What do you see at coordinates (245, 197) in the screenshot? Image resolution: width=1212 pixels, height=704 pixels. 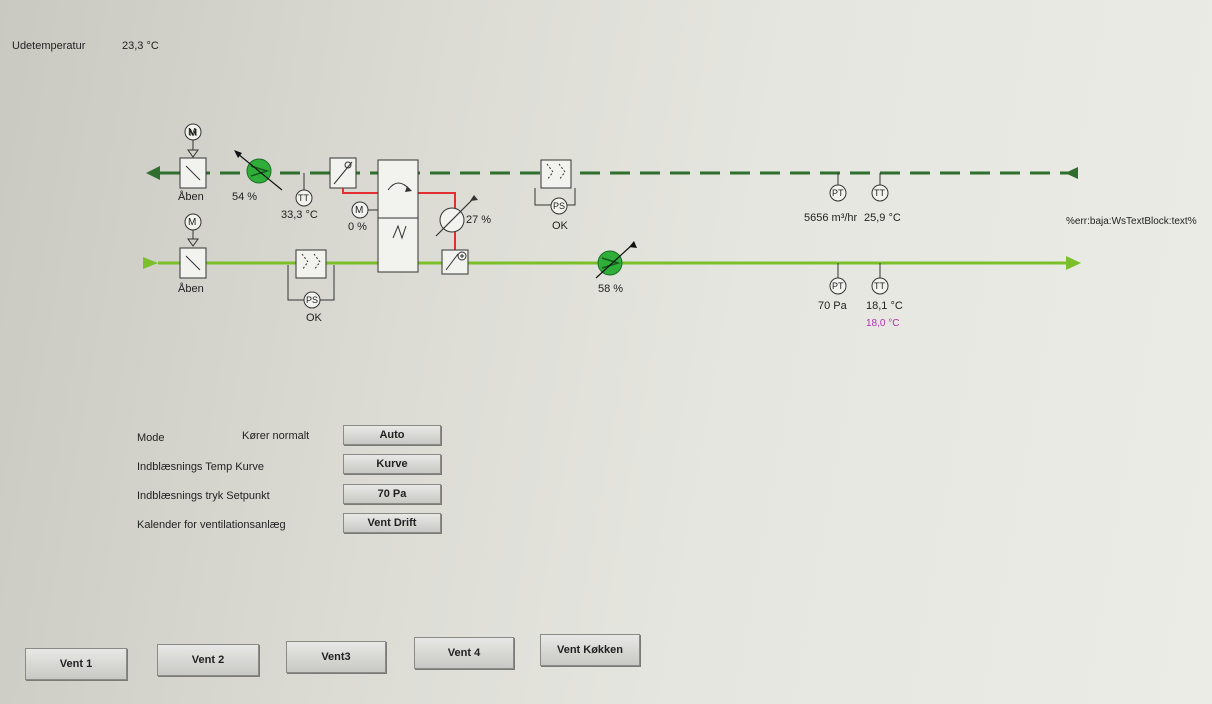 I see `exhaust-fan-value: 54 %` at bounding box center [245, 197].